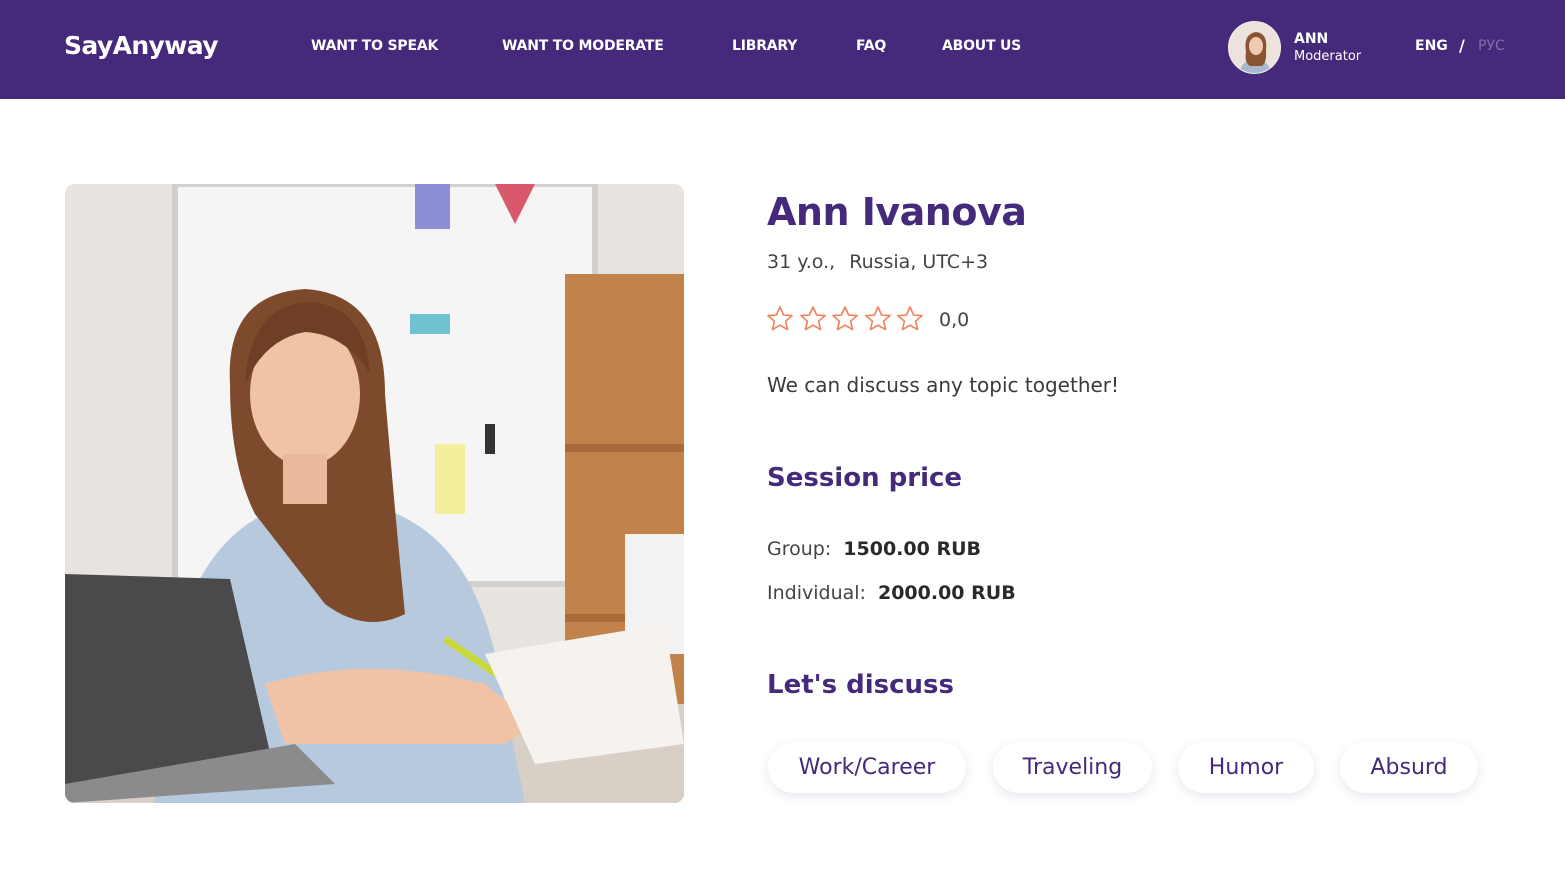 This screenshot has width=1565, height=871. Describe the element at coordinates (764, 46) in the screenshot. I see `nav-library: LIBRARY` at that location.